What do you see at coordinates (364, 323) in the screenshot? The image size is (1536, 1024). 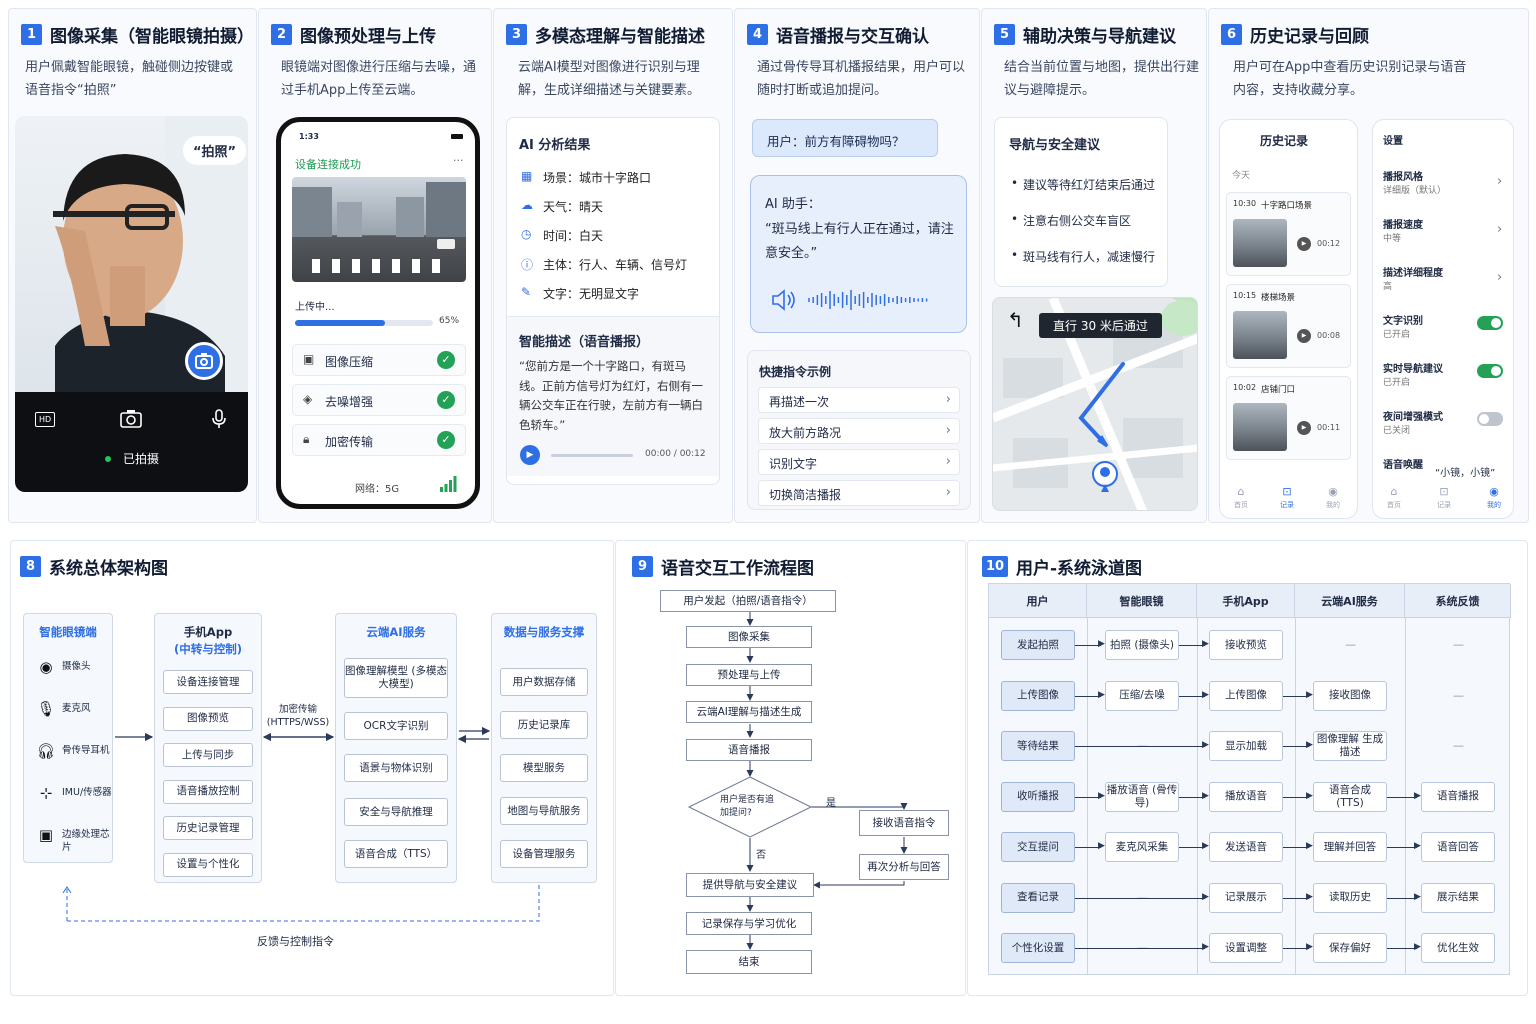 I see `upload-progress-track` at bounding box center [364, 323].